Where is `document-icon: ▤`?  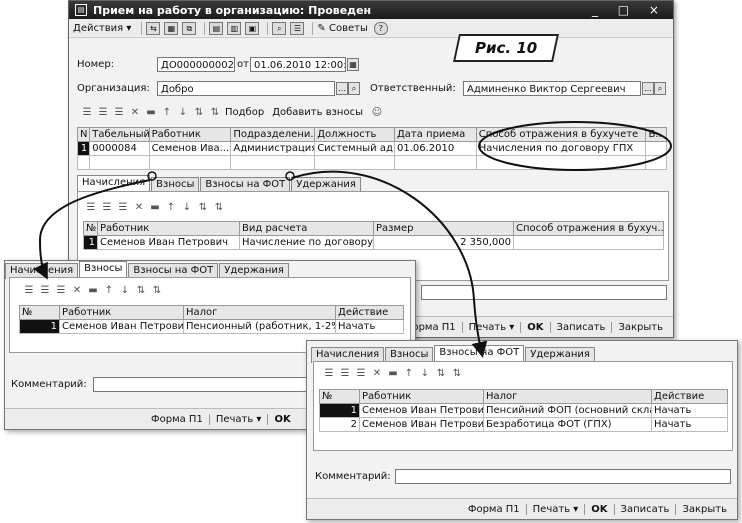
document-icon: ▤ is located at coordinates (216, 28).